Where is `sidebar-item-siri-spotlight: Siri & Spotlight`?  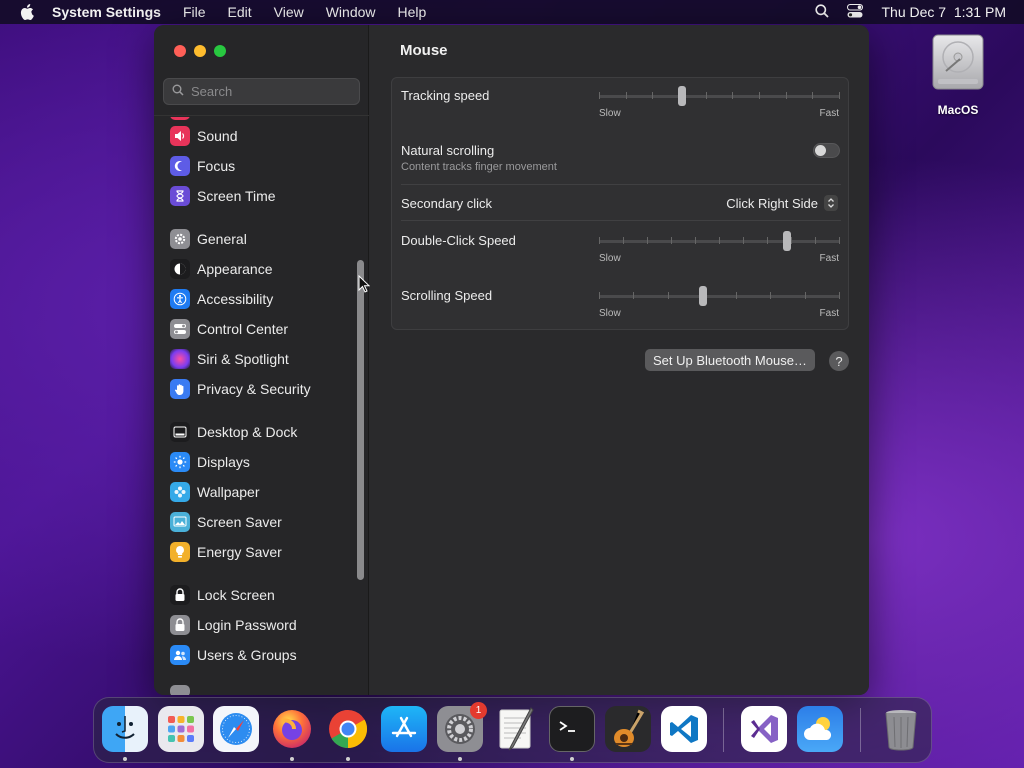 sidebar-item-siri-spotlight: Siri & Spotlight is located at coordinates (229, 359).